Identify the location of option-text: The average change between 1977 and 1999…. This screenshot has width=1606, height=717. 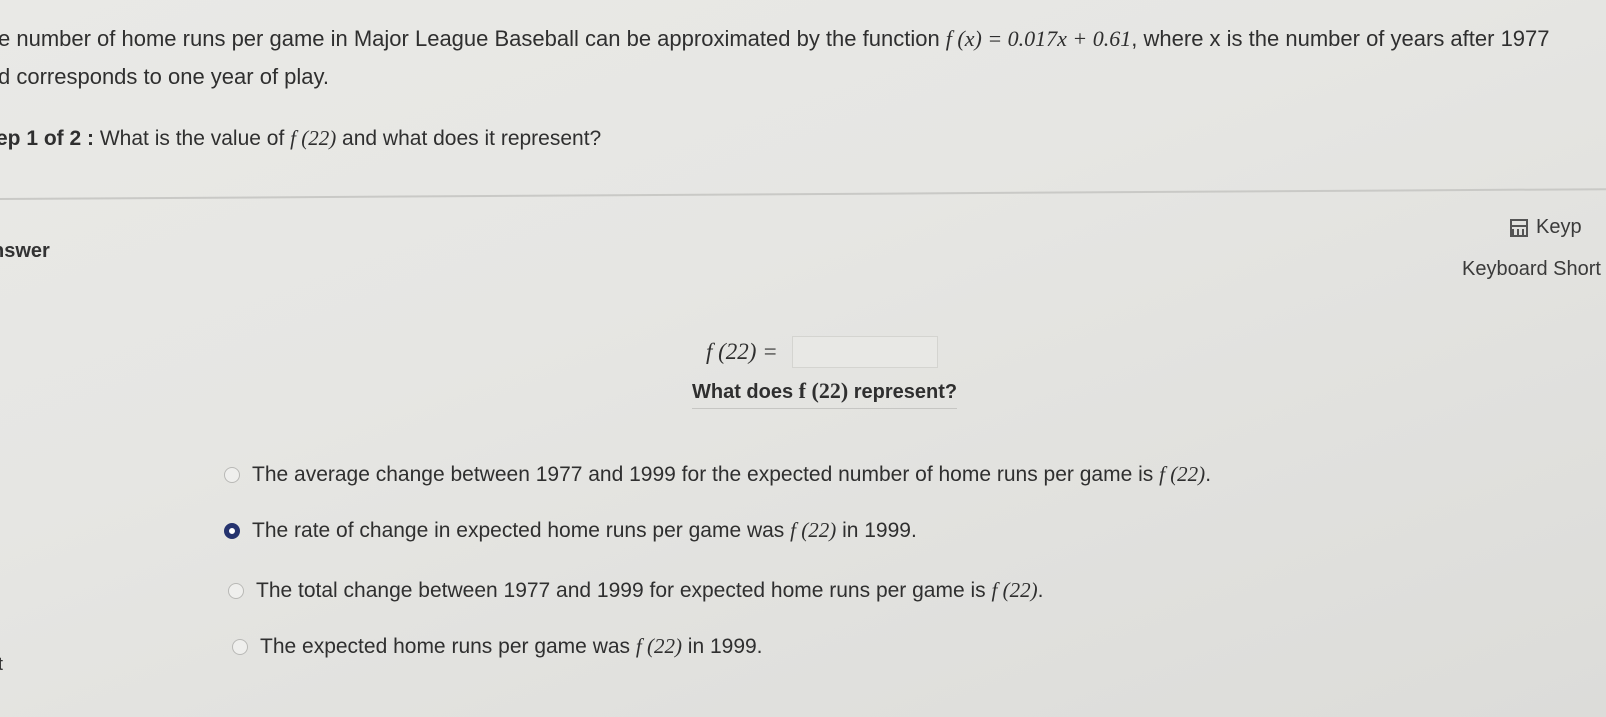
(732, 474).